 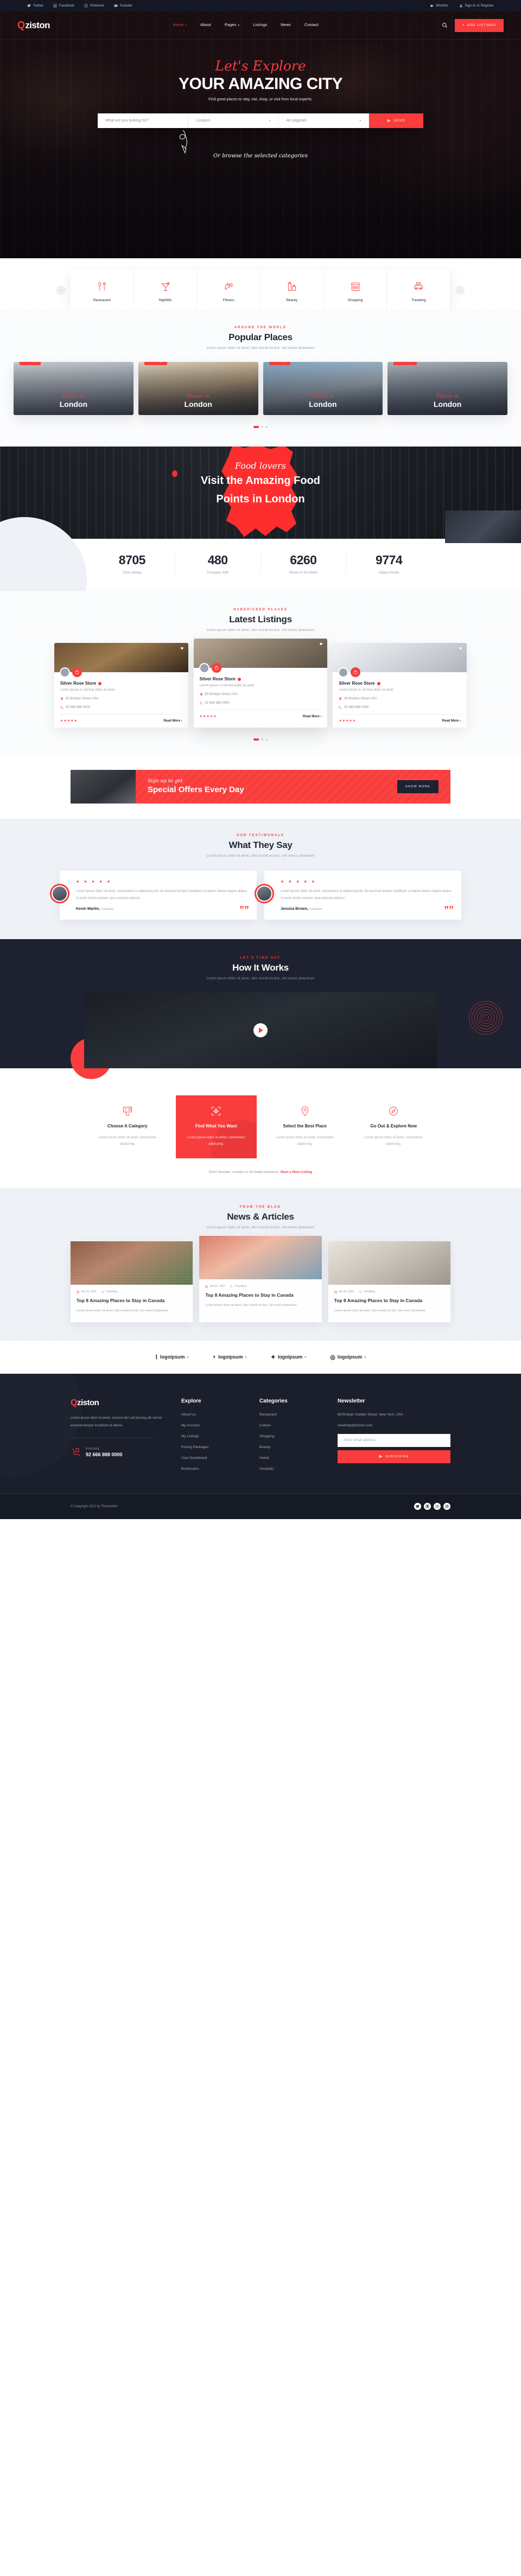 What do you see at coordinates (121, 718) in the screenshot?
I see `listing-footer: ★★★★★ Read More ›` at bounding box center [121, 718].